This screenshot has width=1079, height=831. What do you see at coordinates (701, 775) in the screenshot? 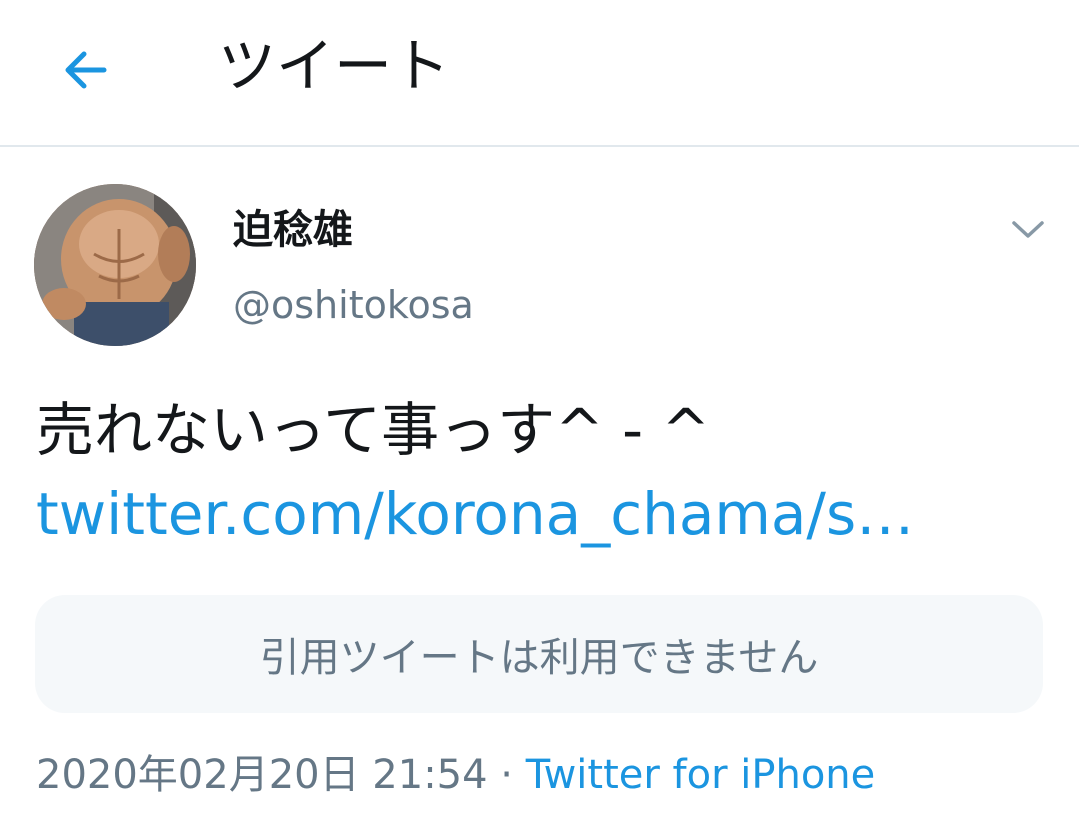
I see `tweet-source-link: Twitter for iPhone` at bounding box center [701, 775].